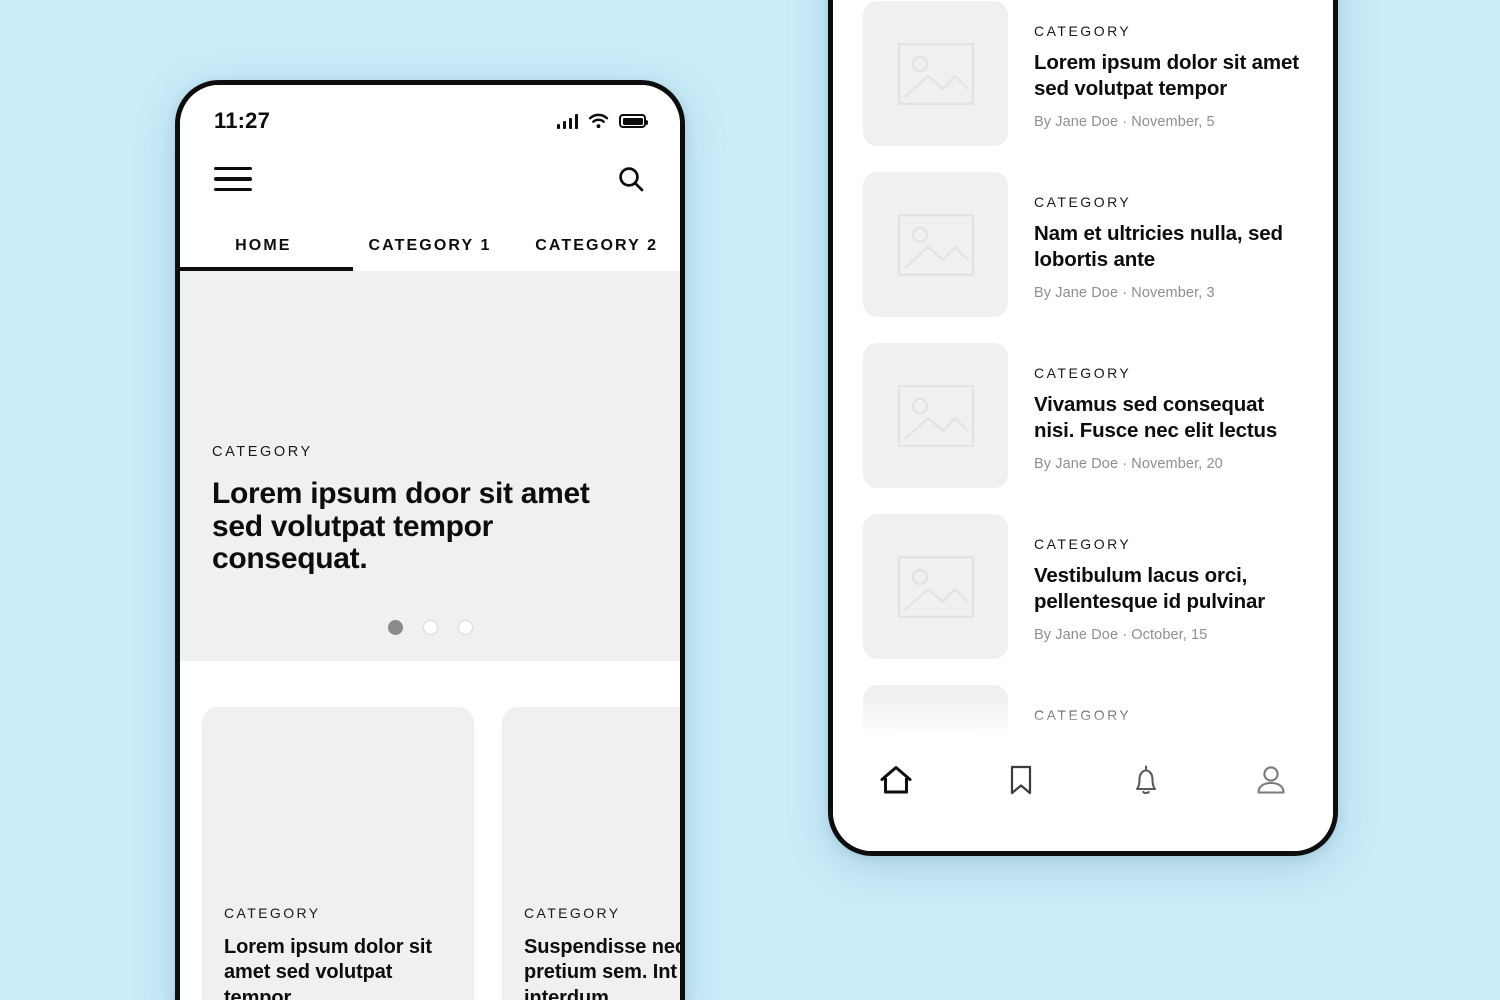  What do you see at coordinates (233, 179) in the screenshot?
I see `hamburger-menu-icon` at bounding box center [233, 179].